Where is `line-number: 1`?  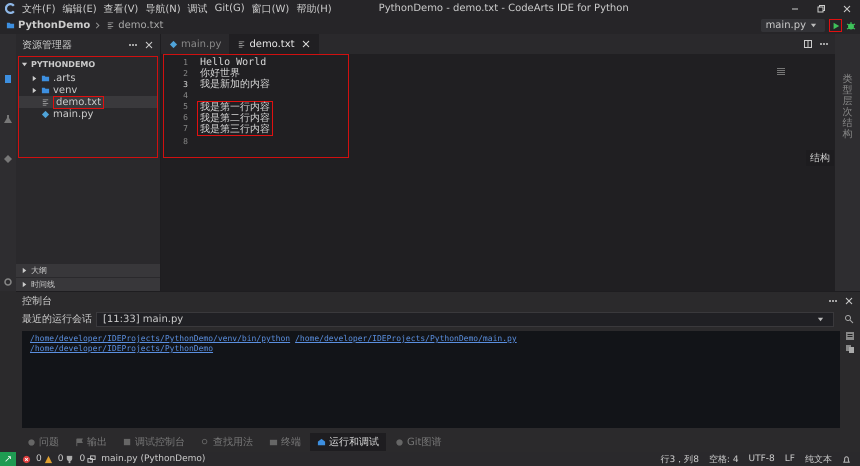
line-number: 1 is located at coordinates (185, 62).